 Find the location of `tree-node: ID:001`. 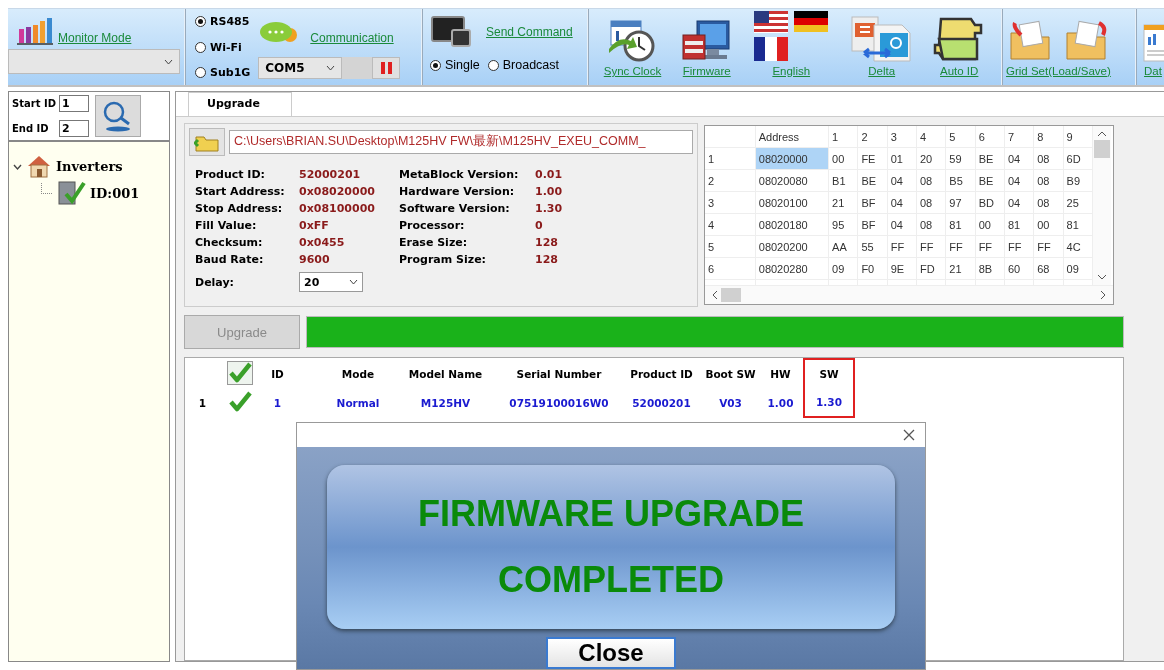

tree-node: ID:001 is located at coordinates (115, 193).